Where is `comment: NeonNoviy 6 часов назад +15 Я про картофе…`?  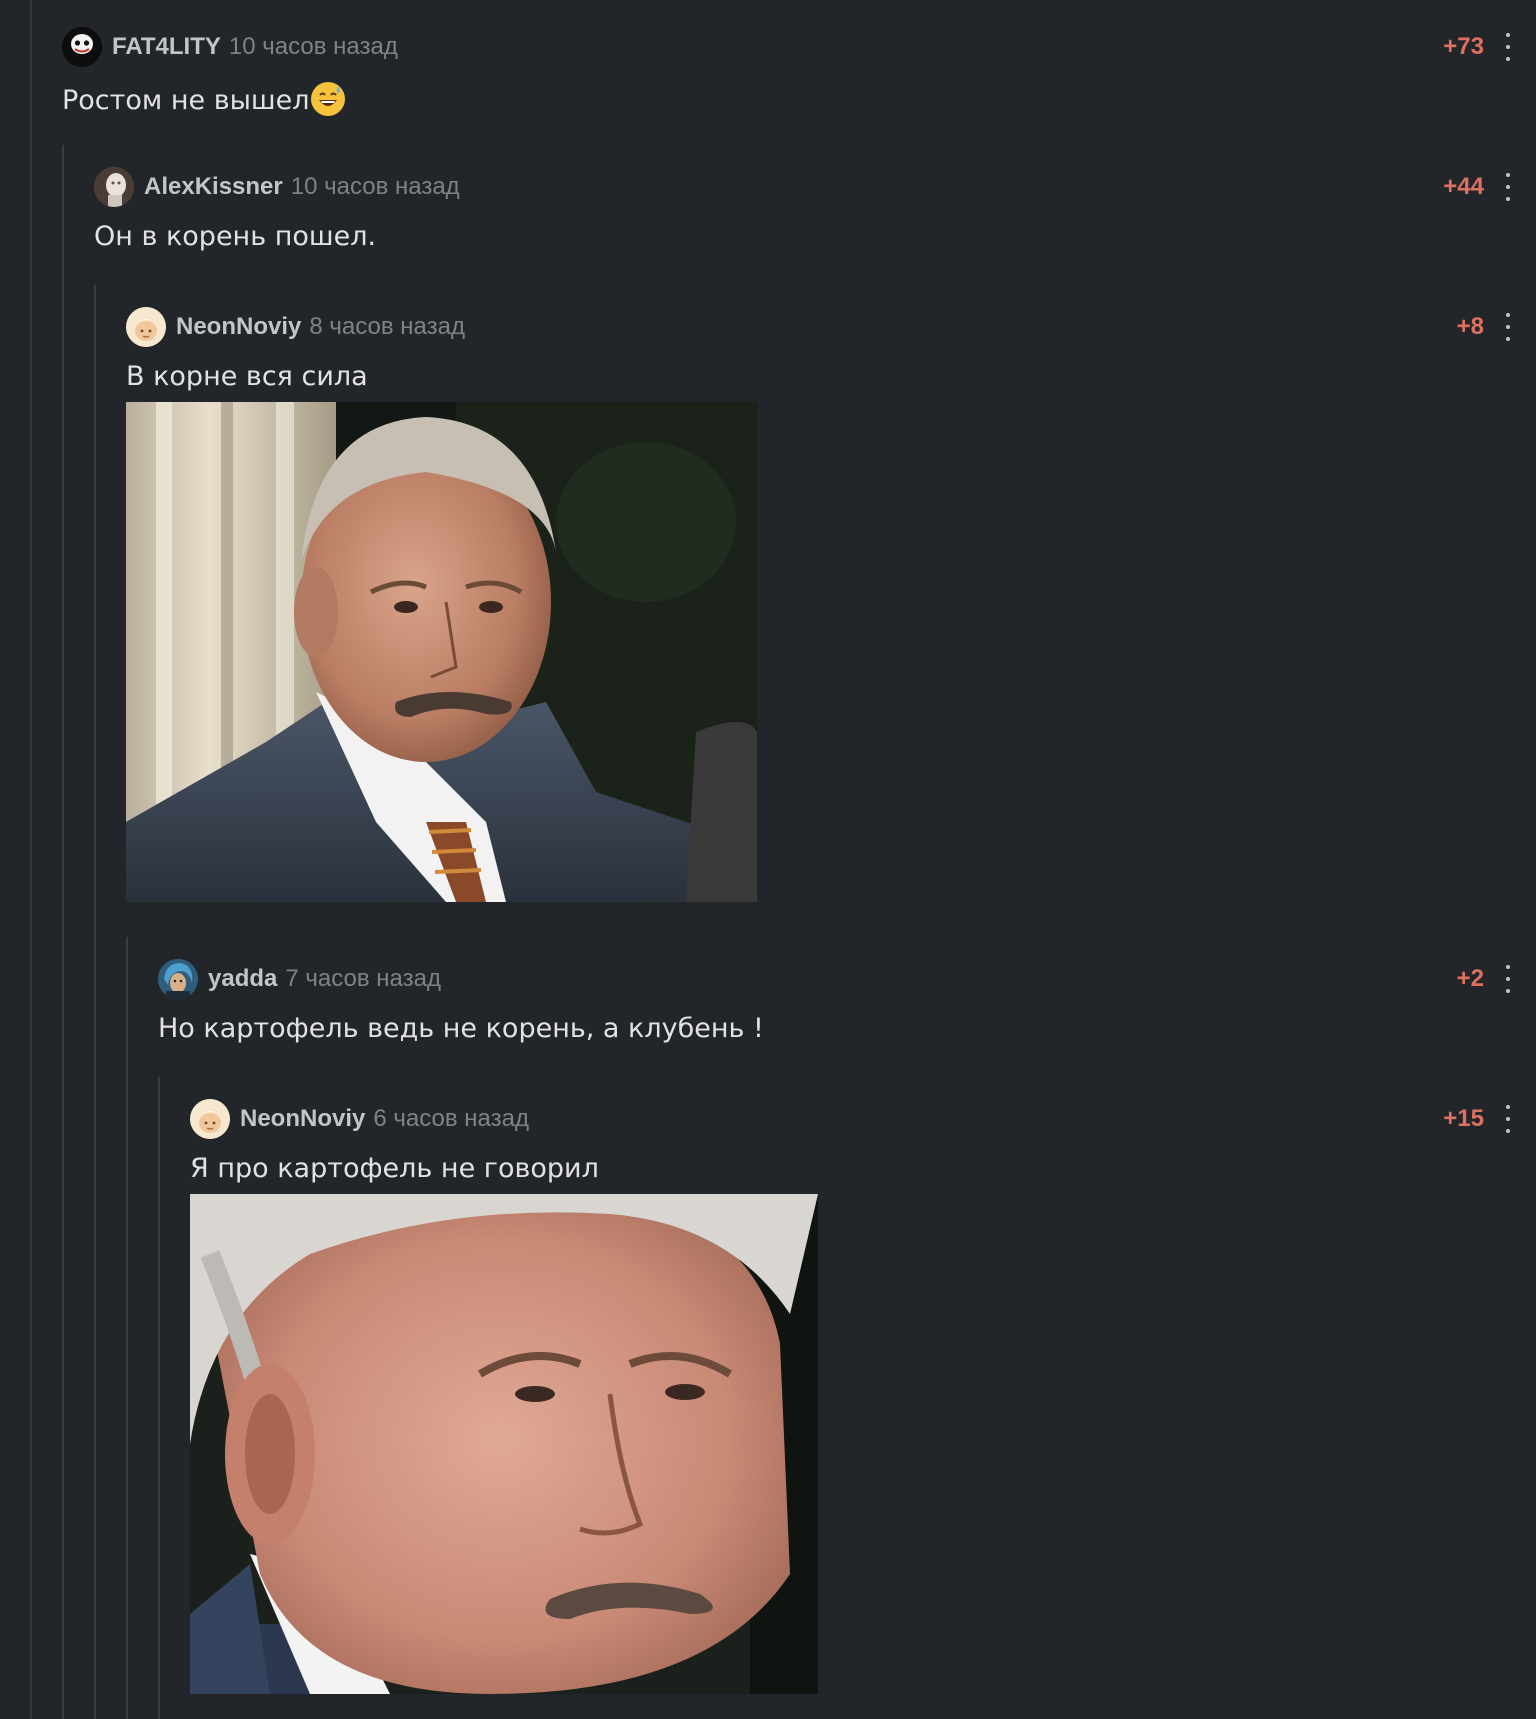
comment: NeonNoviy 6 часов назад +15 Я про картофе… is located at coordinates (863, 1141).